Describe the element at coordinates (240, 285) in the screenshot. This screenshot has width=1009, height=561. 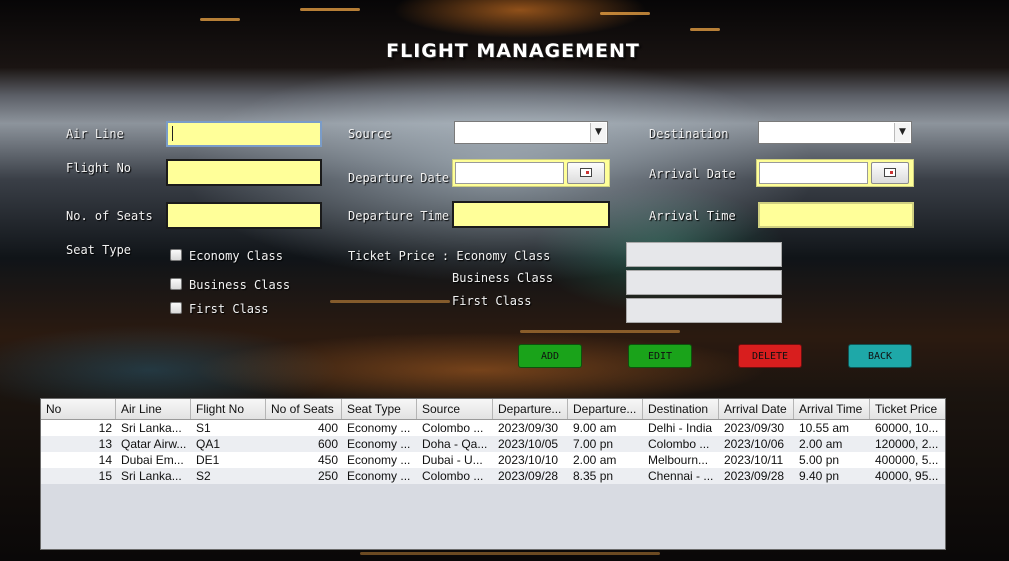
I see `business-class-label: Business Class` at that location.